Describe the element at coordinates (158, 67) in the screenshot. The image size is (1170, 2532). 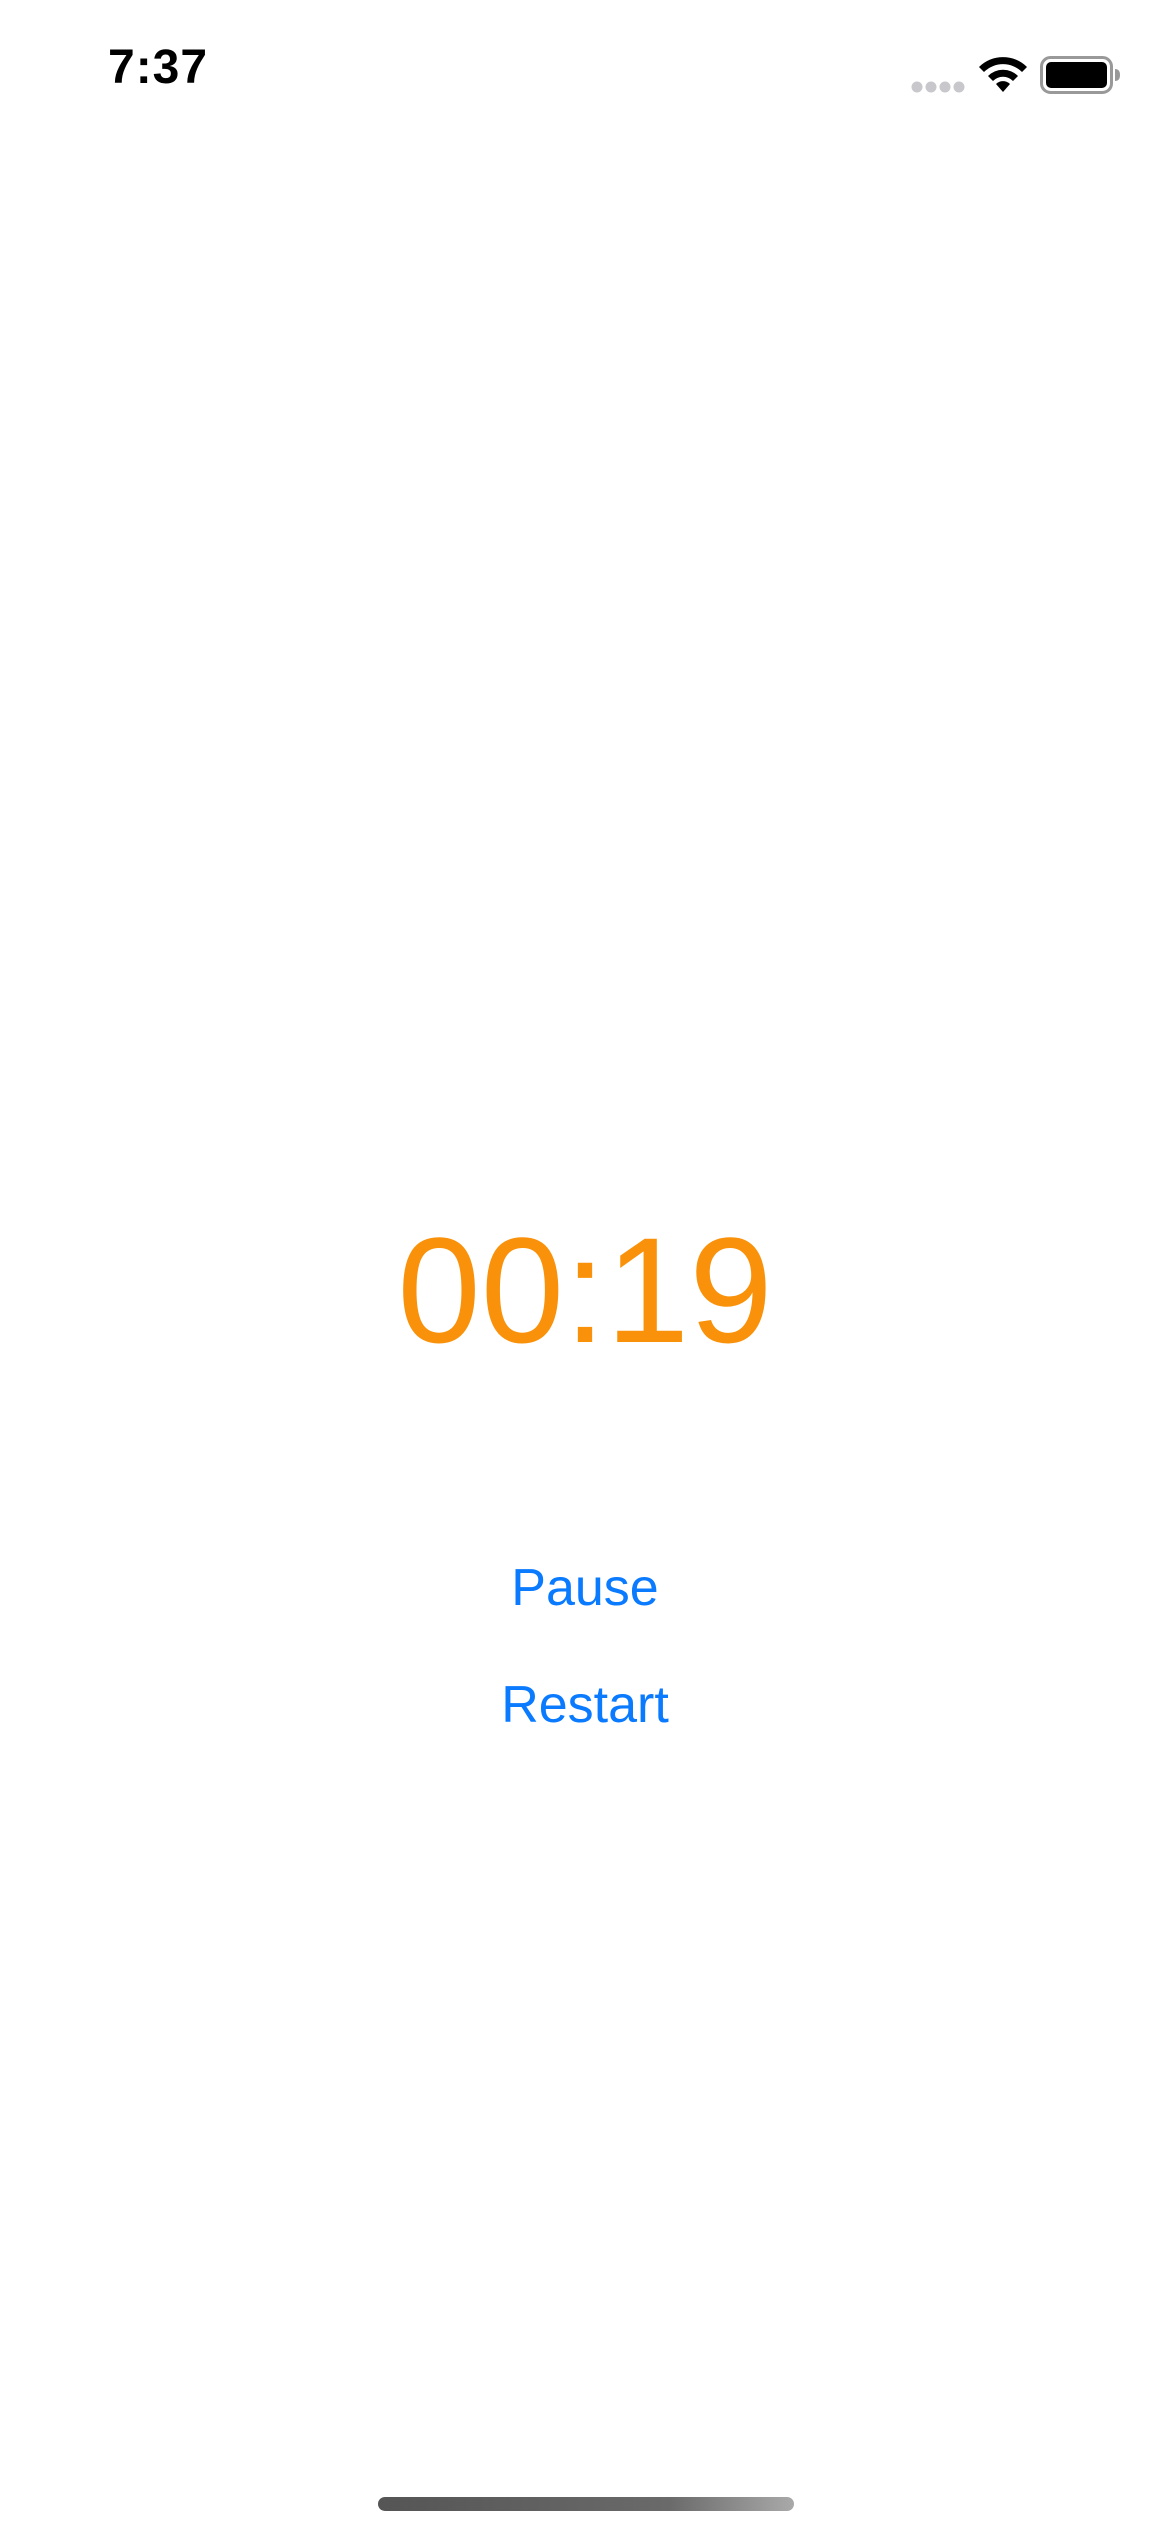
I see `status-time: 7:37` at that location.